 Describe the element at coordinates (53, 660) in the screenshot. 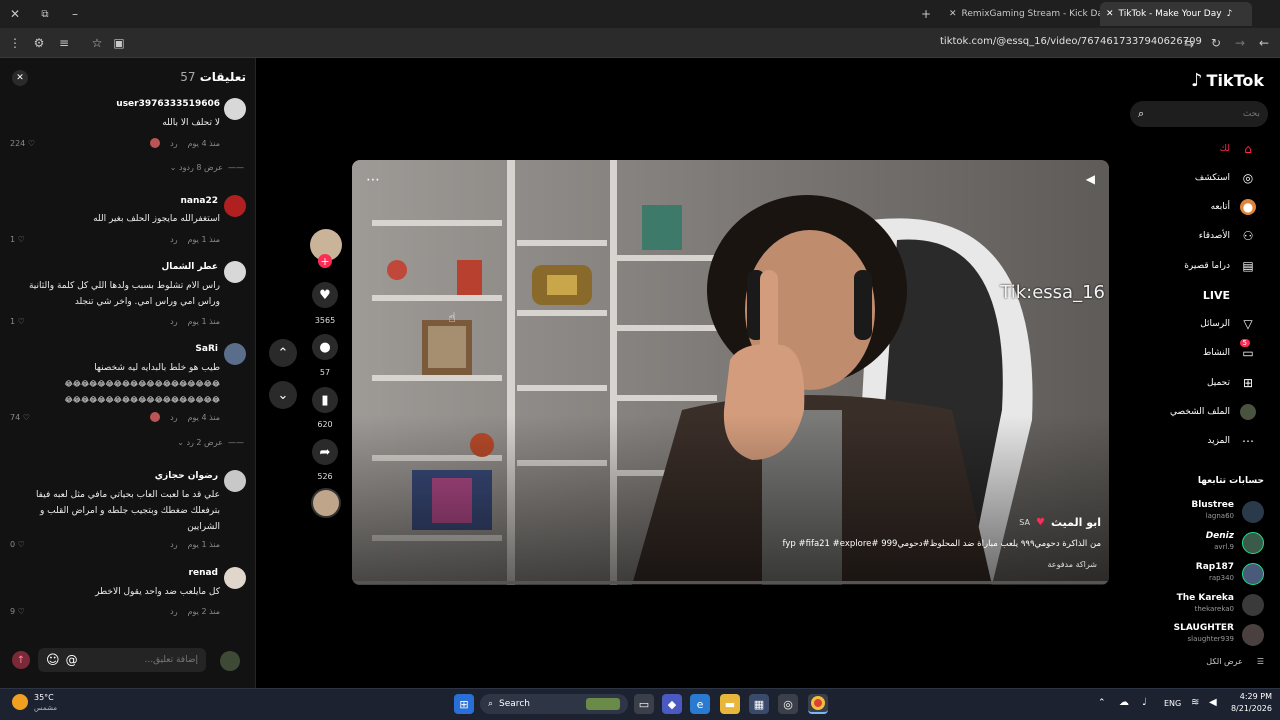

I see `emoji-icon: ☺` at that location.